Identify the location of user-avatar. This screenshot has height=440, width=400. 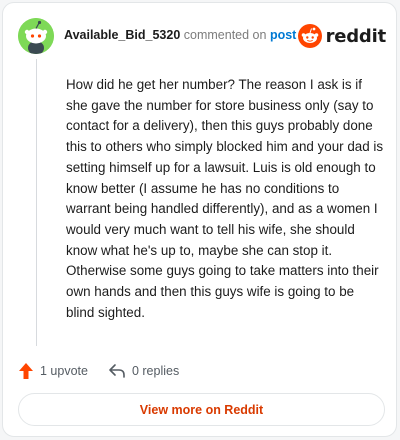
(36, 36).